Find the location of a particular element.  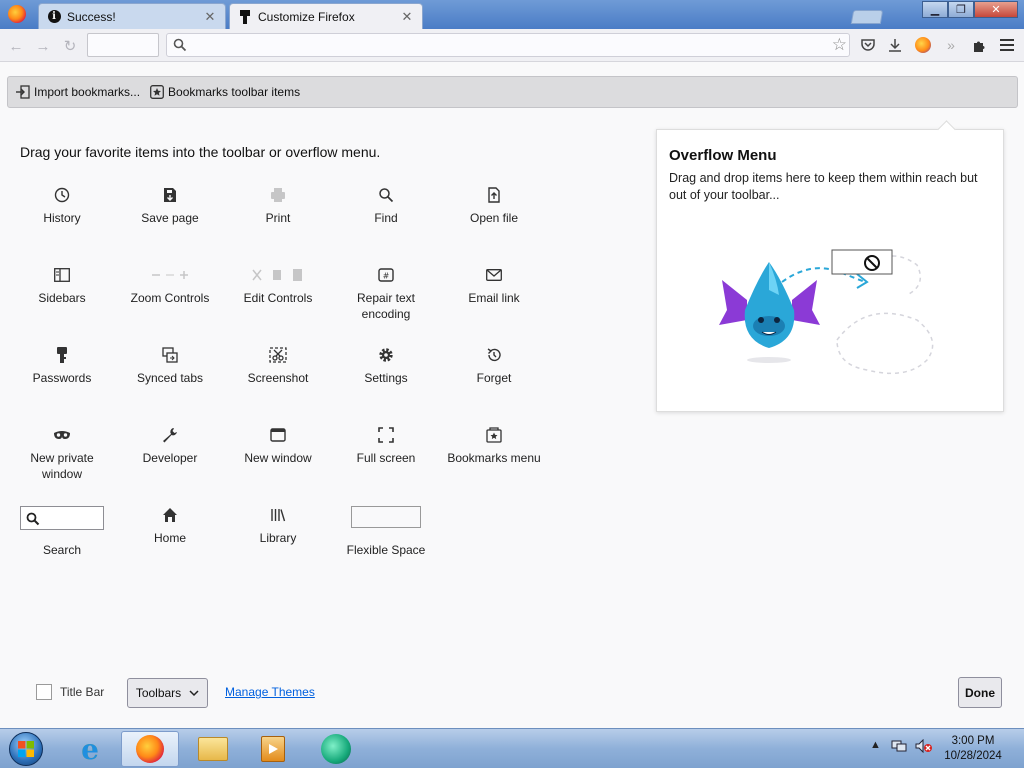

open-file-icon is located at coordinates (494, 195).